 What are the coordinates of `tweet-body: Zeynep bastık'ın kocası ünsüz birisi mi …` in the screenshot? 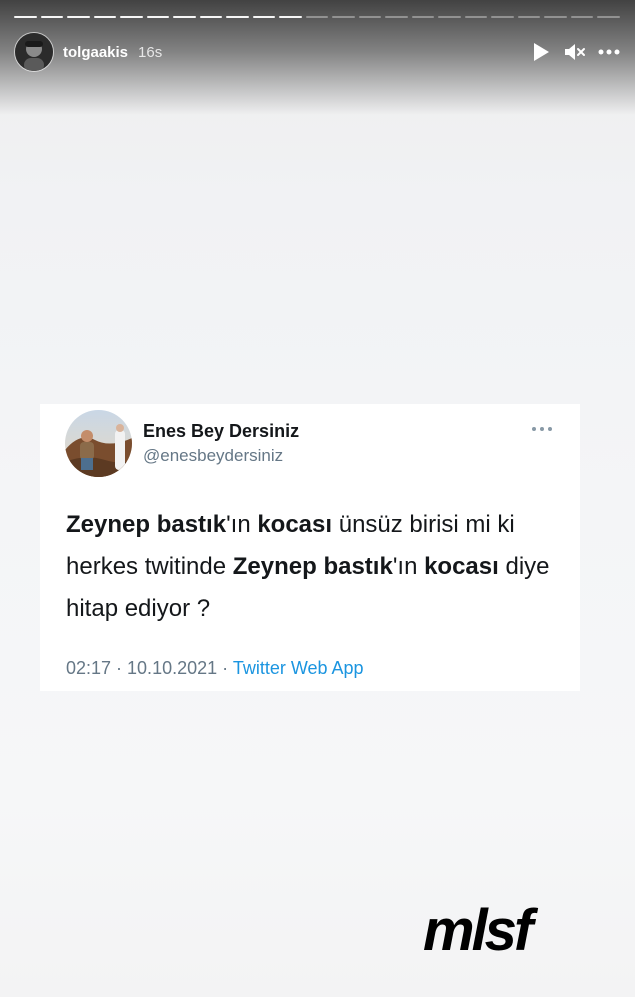 It's located at (316, 567).